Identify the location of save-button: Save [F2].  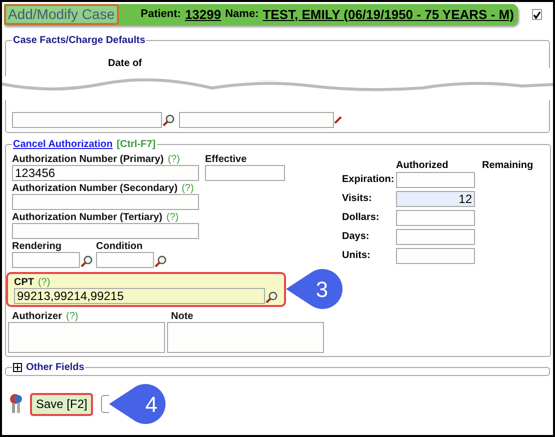
(62, 404).